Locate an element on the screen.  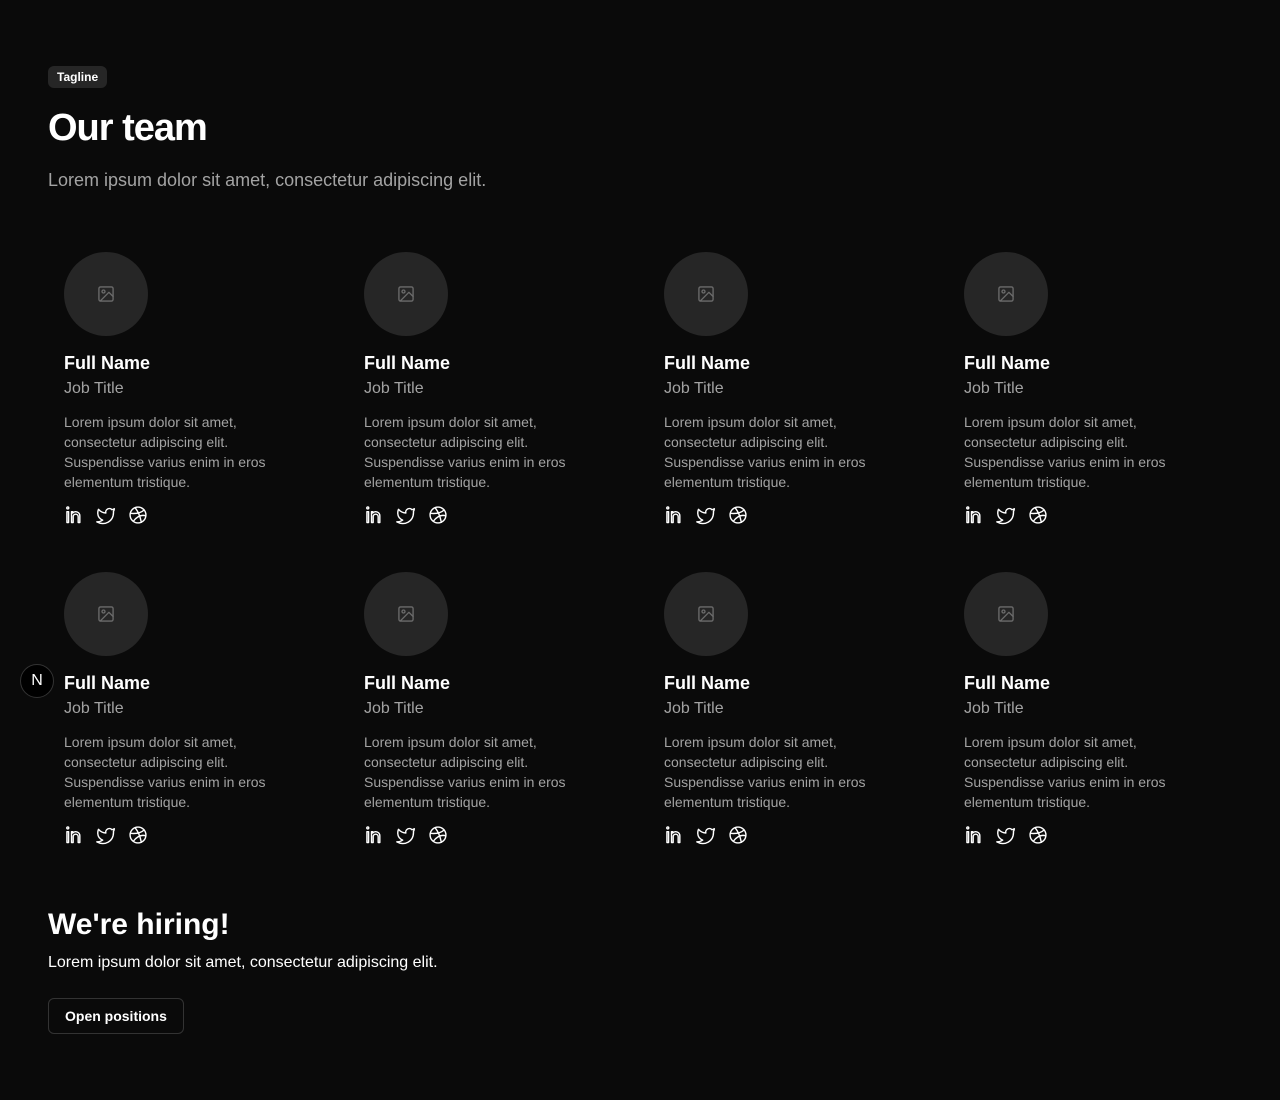
open-positions-button: Open positions is located at coordinates (116, 1016).